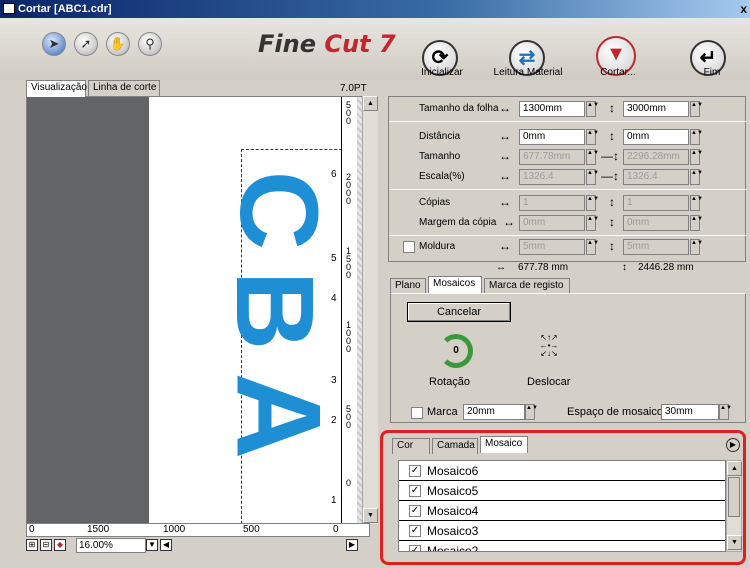  I want to click on size-width-spinner: ▲▼, so click(592, 157).